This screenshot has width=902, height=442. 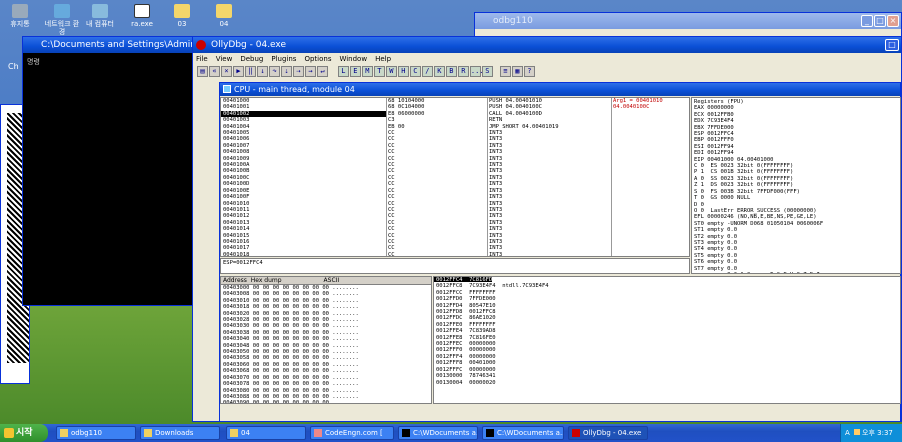 What do you see at coordinates (251, 59) in the screenshot?
I see `menu-debug: Debug` at bounding box center [251, 59].